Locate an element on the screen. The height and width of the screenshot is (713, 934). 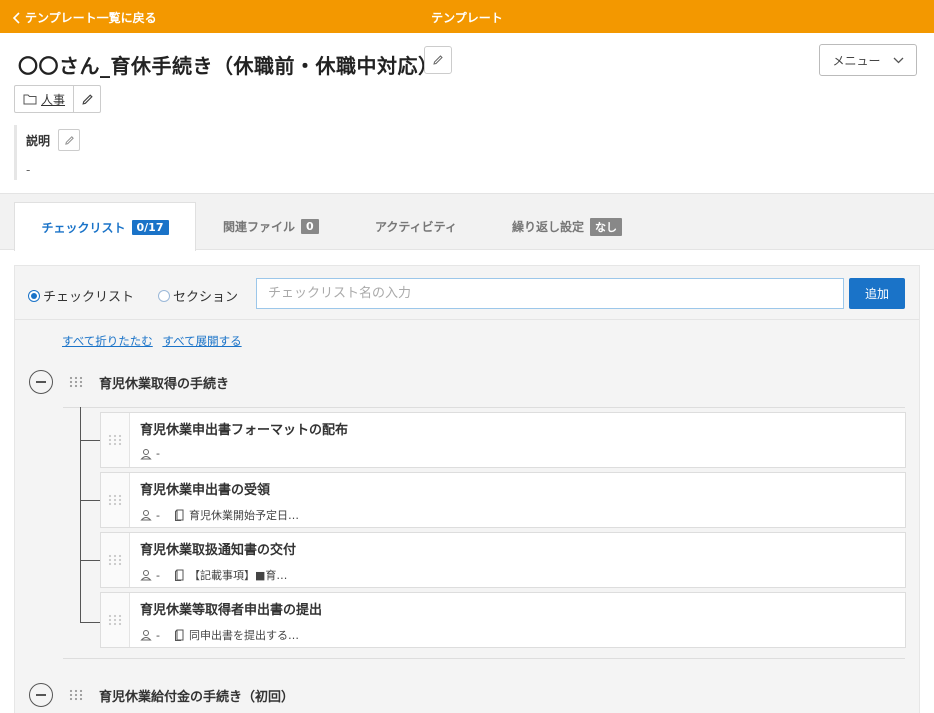
title-edit-button is located at coordinates (438, 60).